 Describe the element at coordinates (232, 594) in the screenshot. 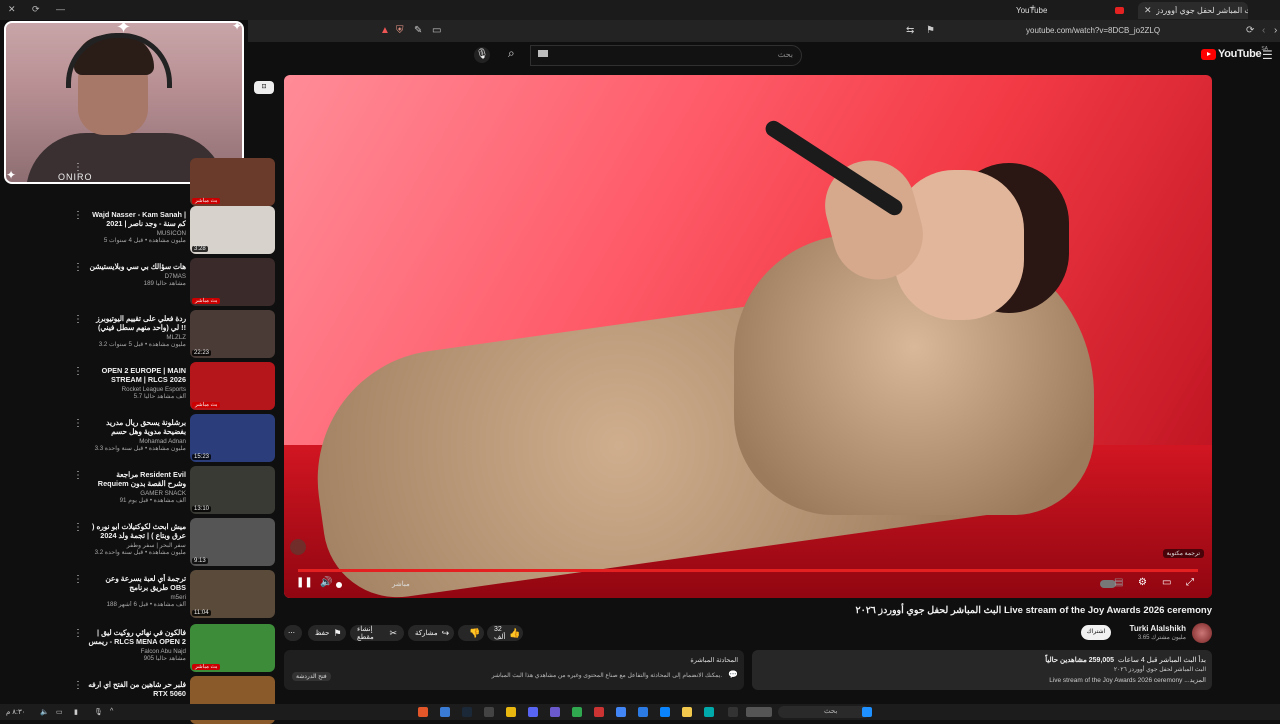

I see `recommendation-thumbnail: 11:04` at that location.